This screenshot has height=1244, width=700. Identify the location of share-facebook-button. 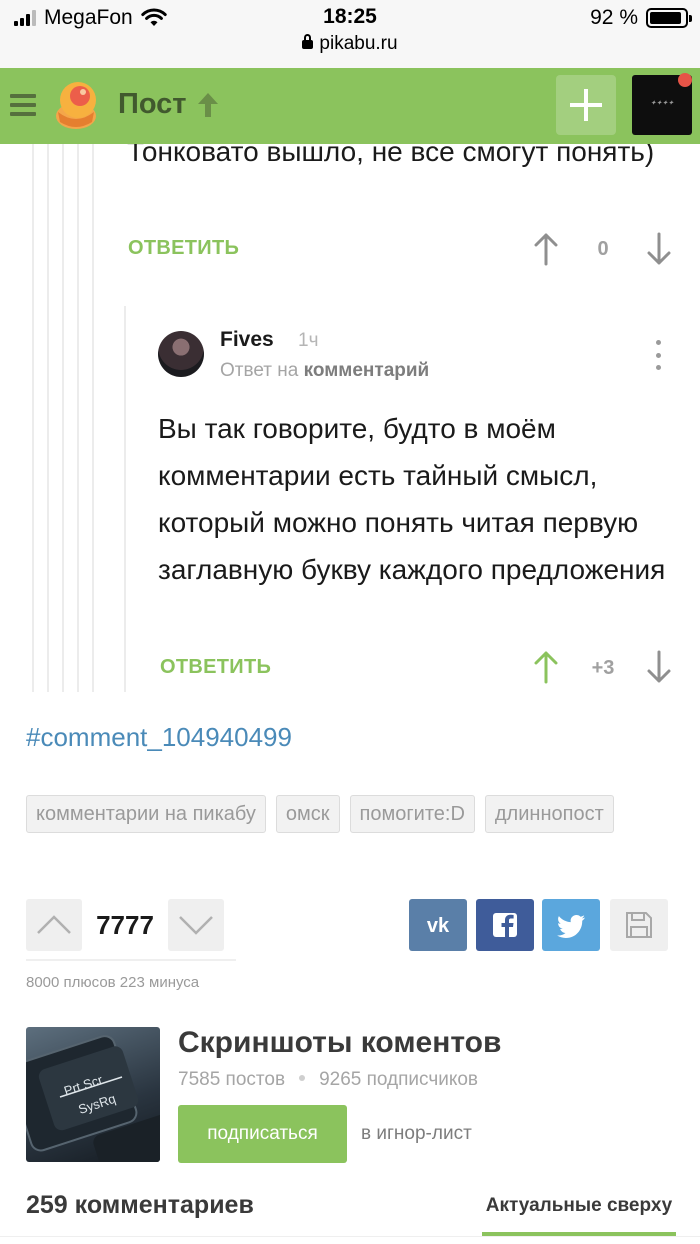
(505, 925).